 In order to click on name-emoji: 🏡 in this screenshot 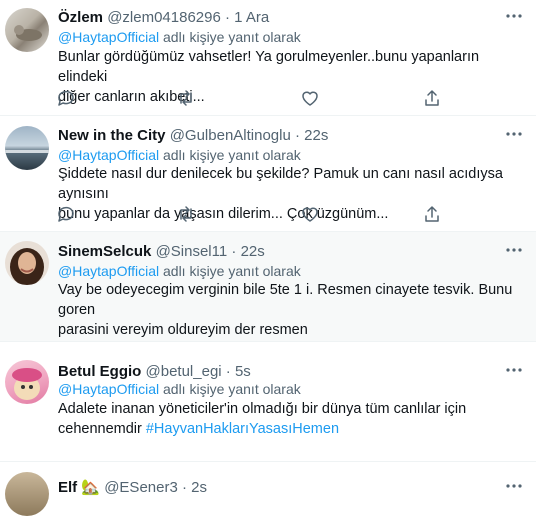, I will do `click(91, 487)`.